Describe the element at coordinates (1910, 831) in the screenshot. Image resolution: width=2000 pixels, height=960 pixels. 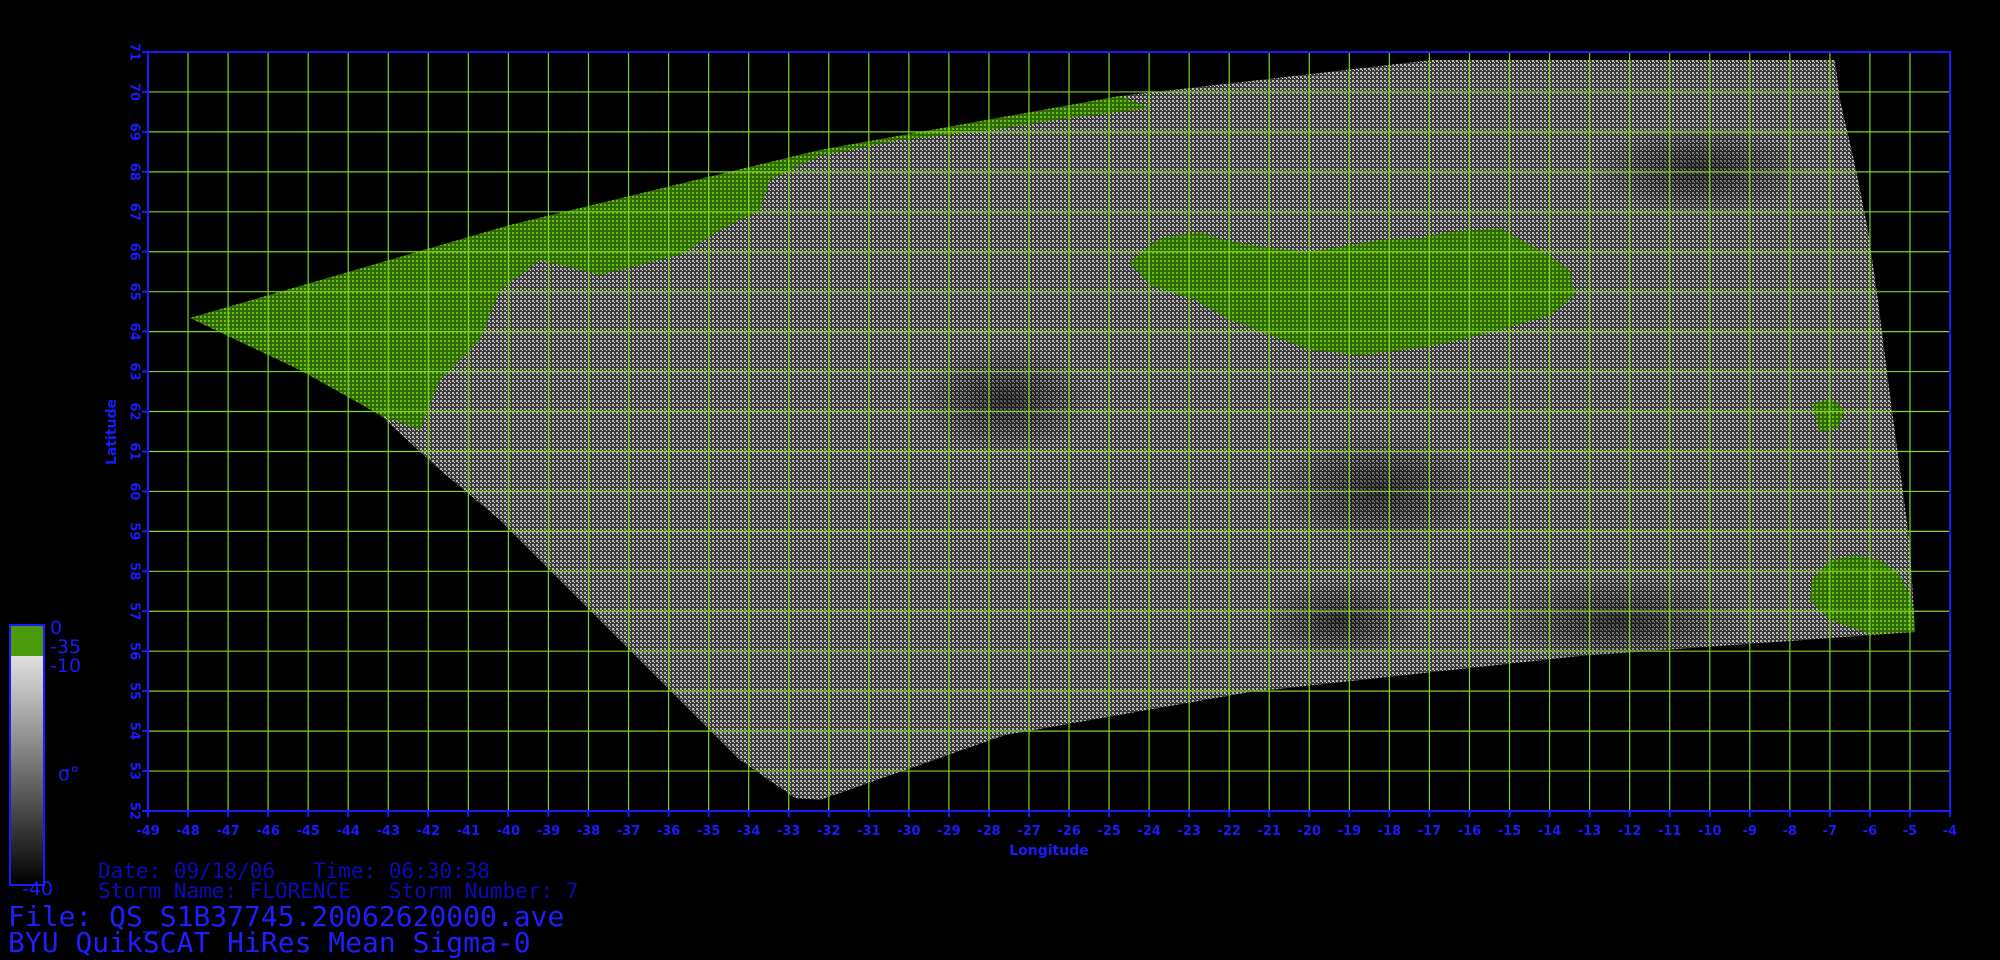
I see `longitude-tick-label: -5` at that location.